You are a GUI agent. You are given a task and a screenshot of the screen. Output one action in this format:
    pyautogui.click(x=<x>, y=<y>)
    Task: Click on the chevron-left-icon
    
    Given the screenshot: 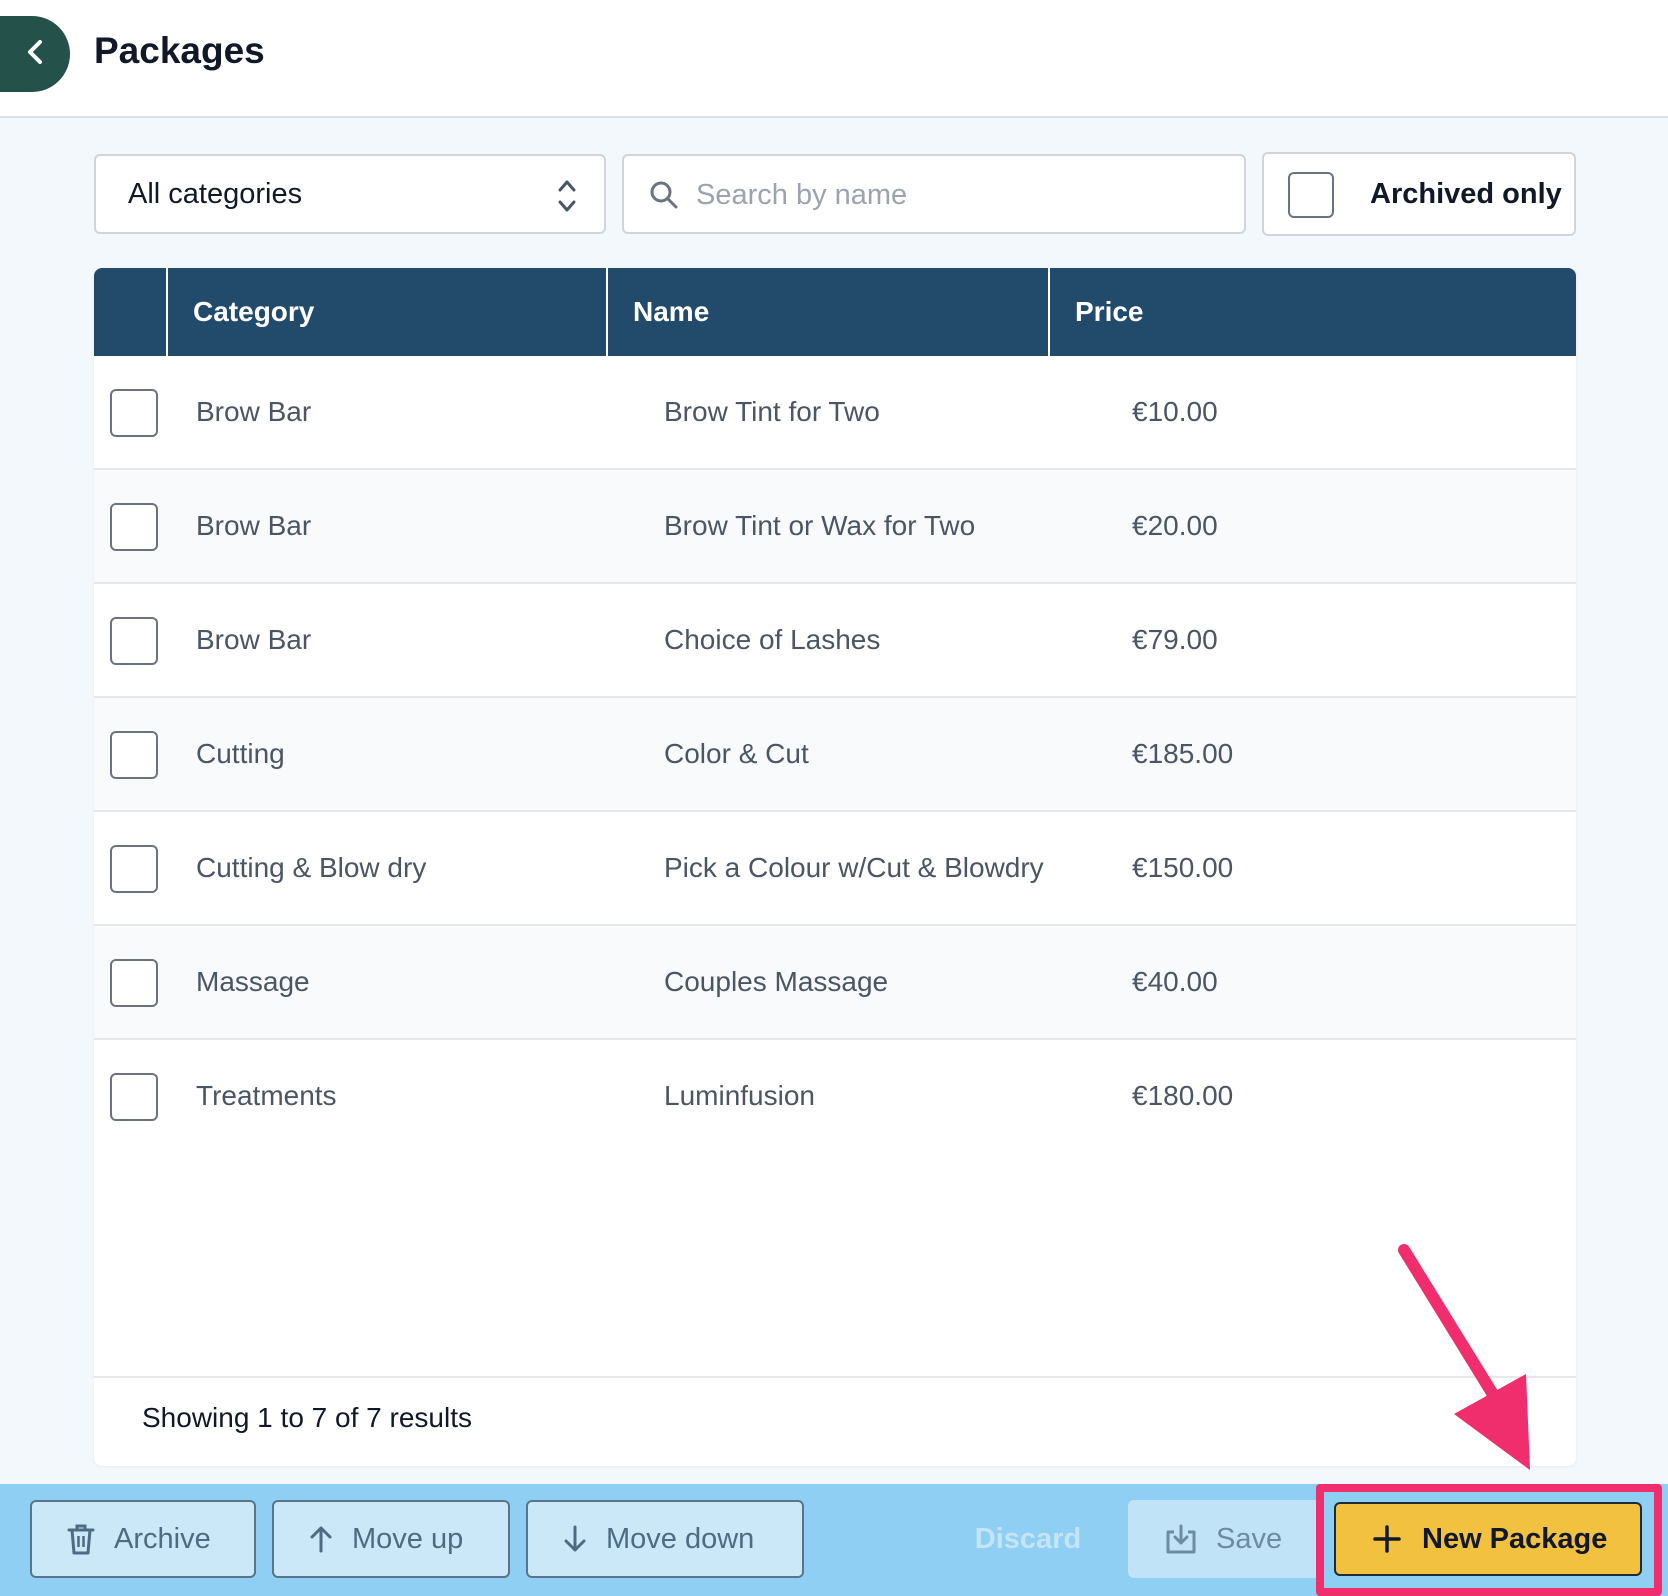 What is the action you would take?
    pyautogui.click(x=35, y=54)
    